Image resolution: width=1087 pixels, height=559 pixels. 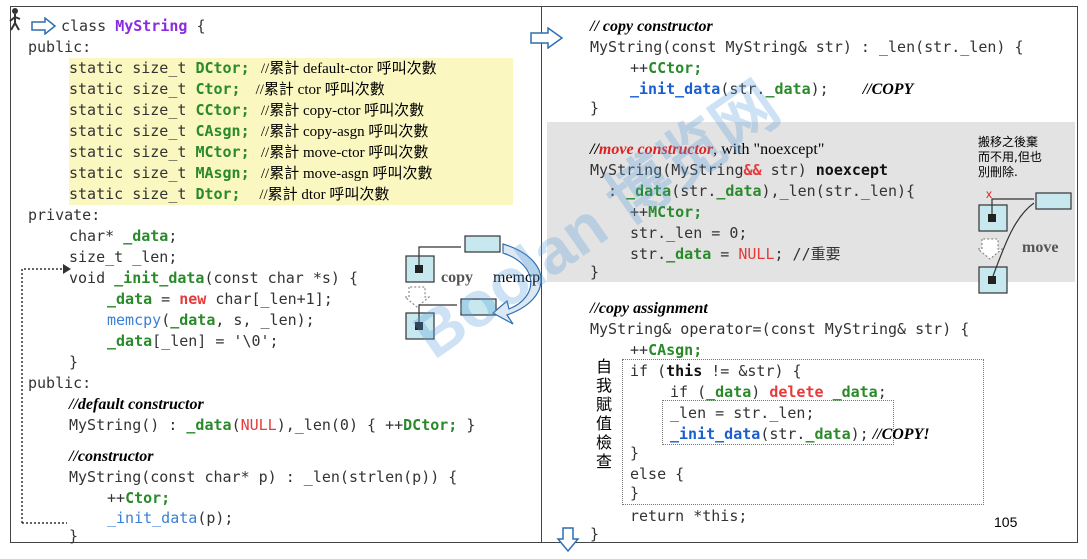 What do you see at coordinates (111, 456) in the screenshot?
I see `ctor-comment: //constructor` at bounding box center [111, 456].